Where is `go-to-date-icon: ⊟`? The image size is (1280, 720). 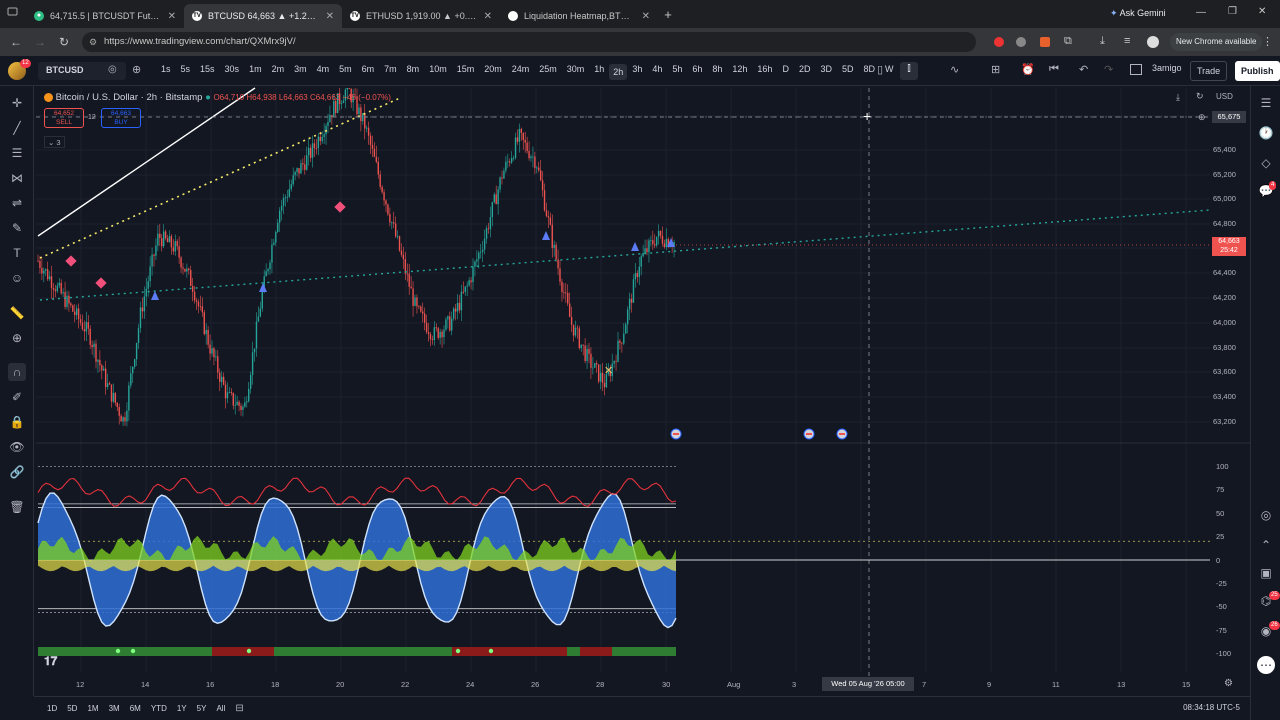
go-to-date-icon: ⊟ is located at coordinates (239, 708).